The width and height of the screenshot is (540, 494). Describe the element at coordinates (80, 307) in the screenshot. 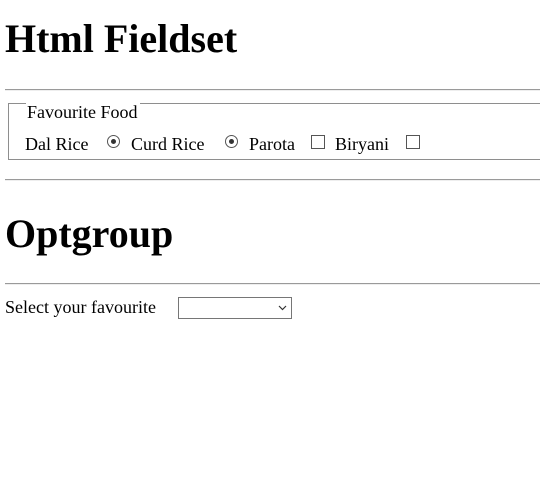

I see `select-label: Select your favourite` at that location.